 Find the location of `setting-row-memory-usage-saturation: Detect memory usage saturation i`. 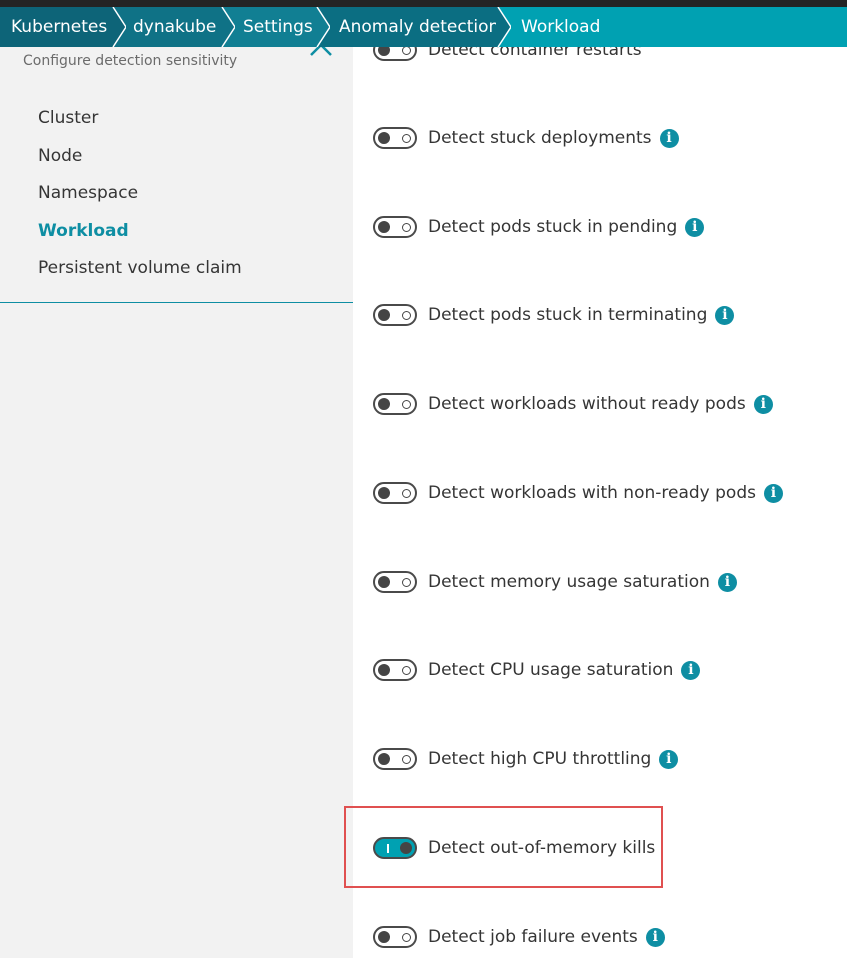

setting-row-memory-usage-saturation: Detect memory usage saturation i is located at coordinates (555, 582).